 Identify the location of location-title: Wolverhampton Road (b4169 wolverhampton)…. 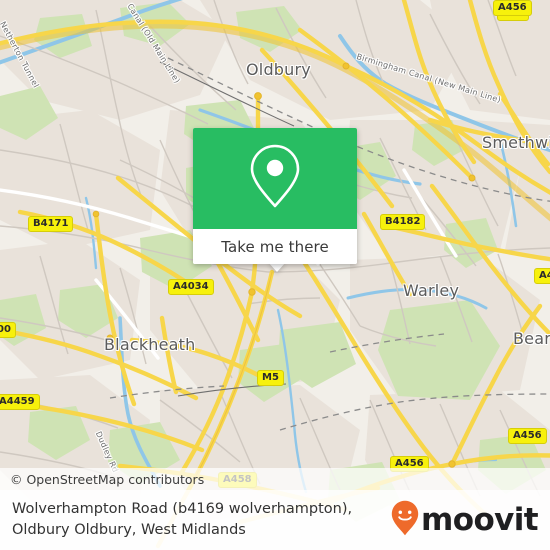
(182, 519).